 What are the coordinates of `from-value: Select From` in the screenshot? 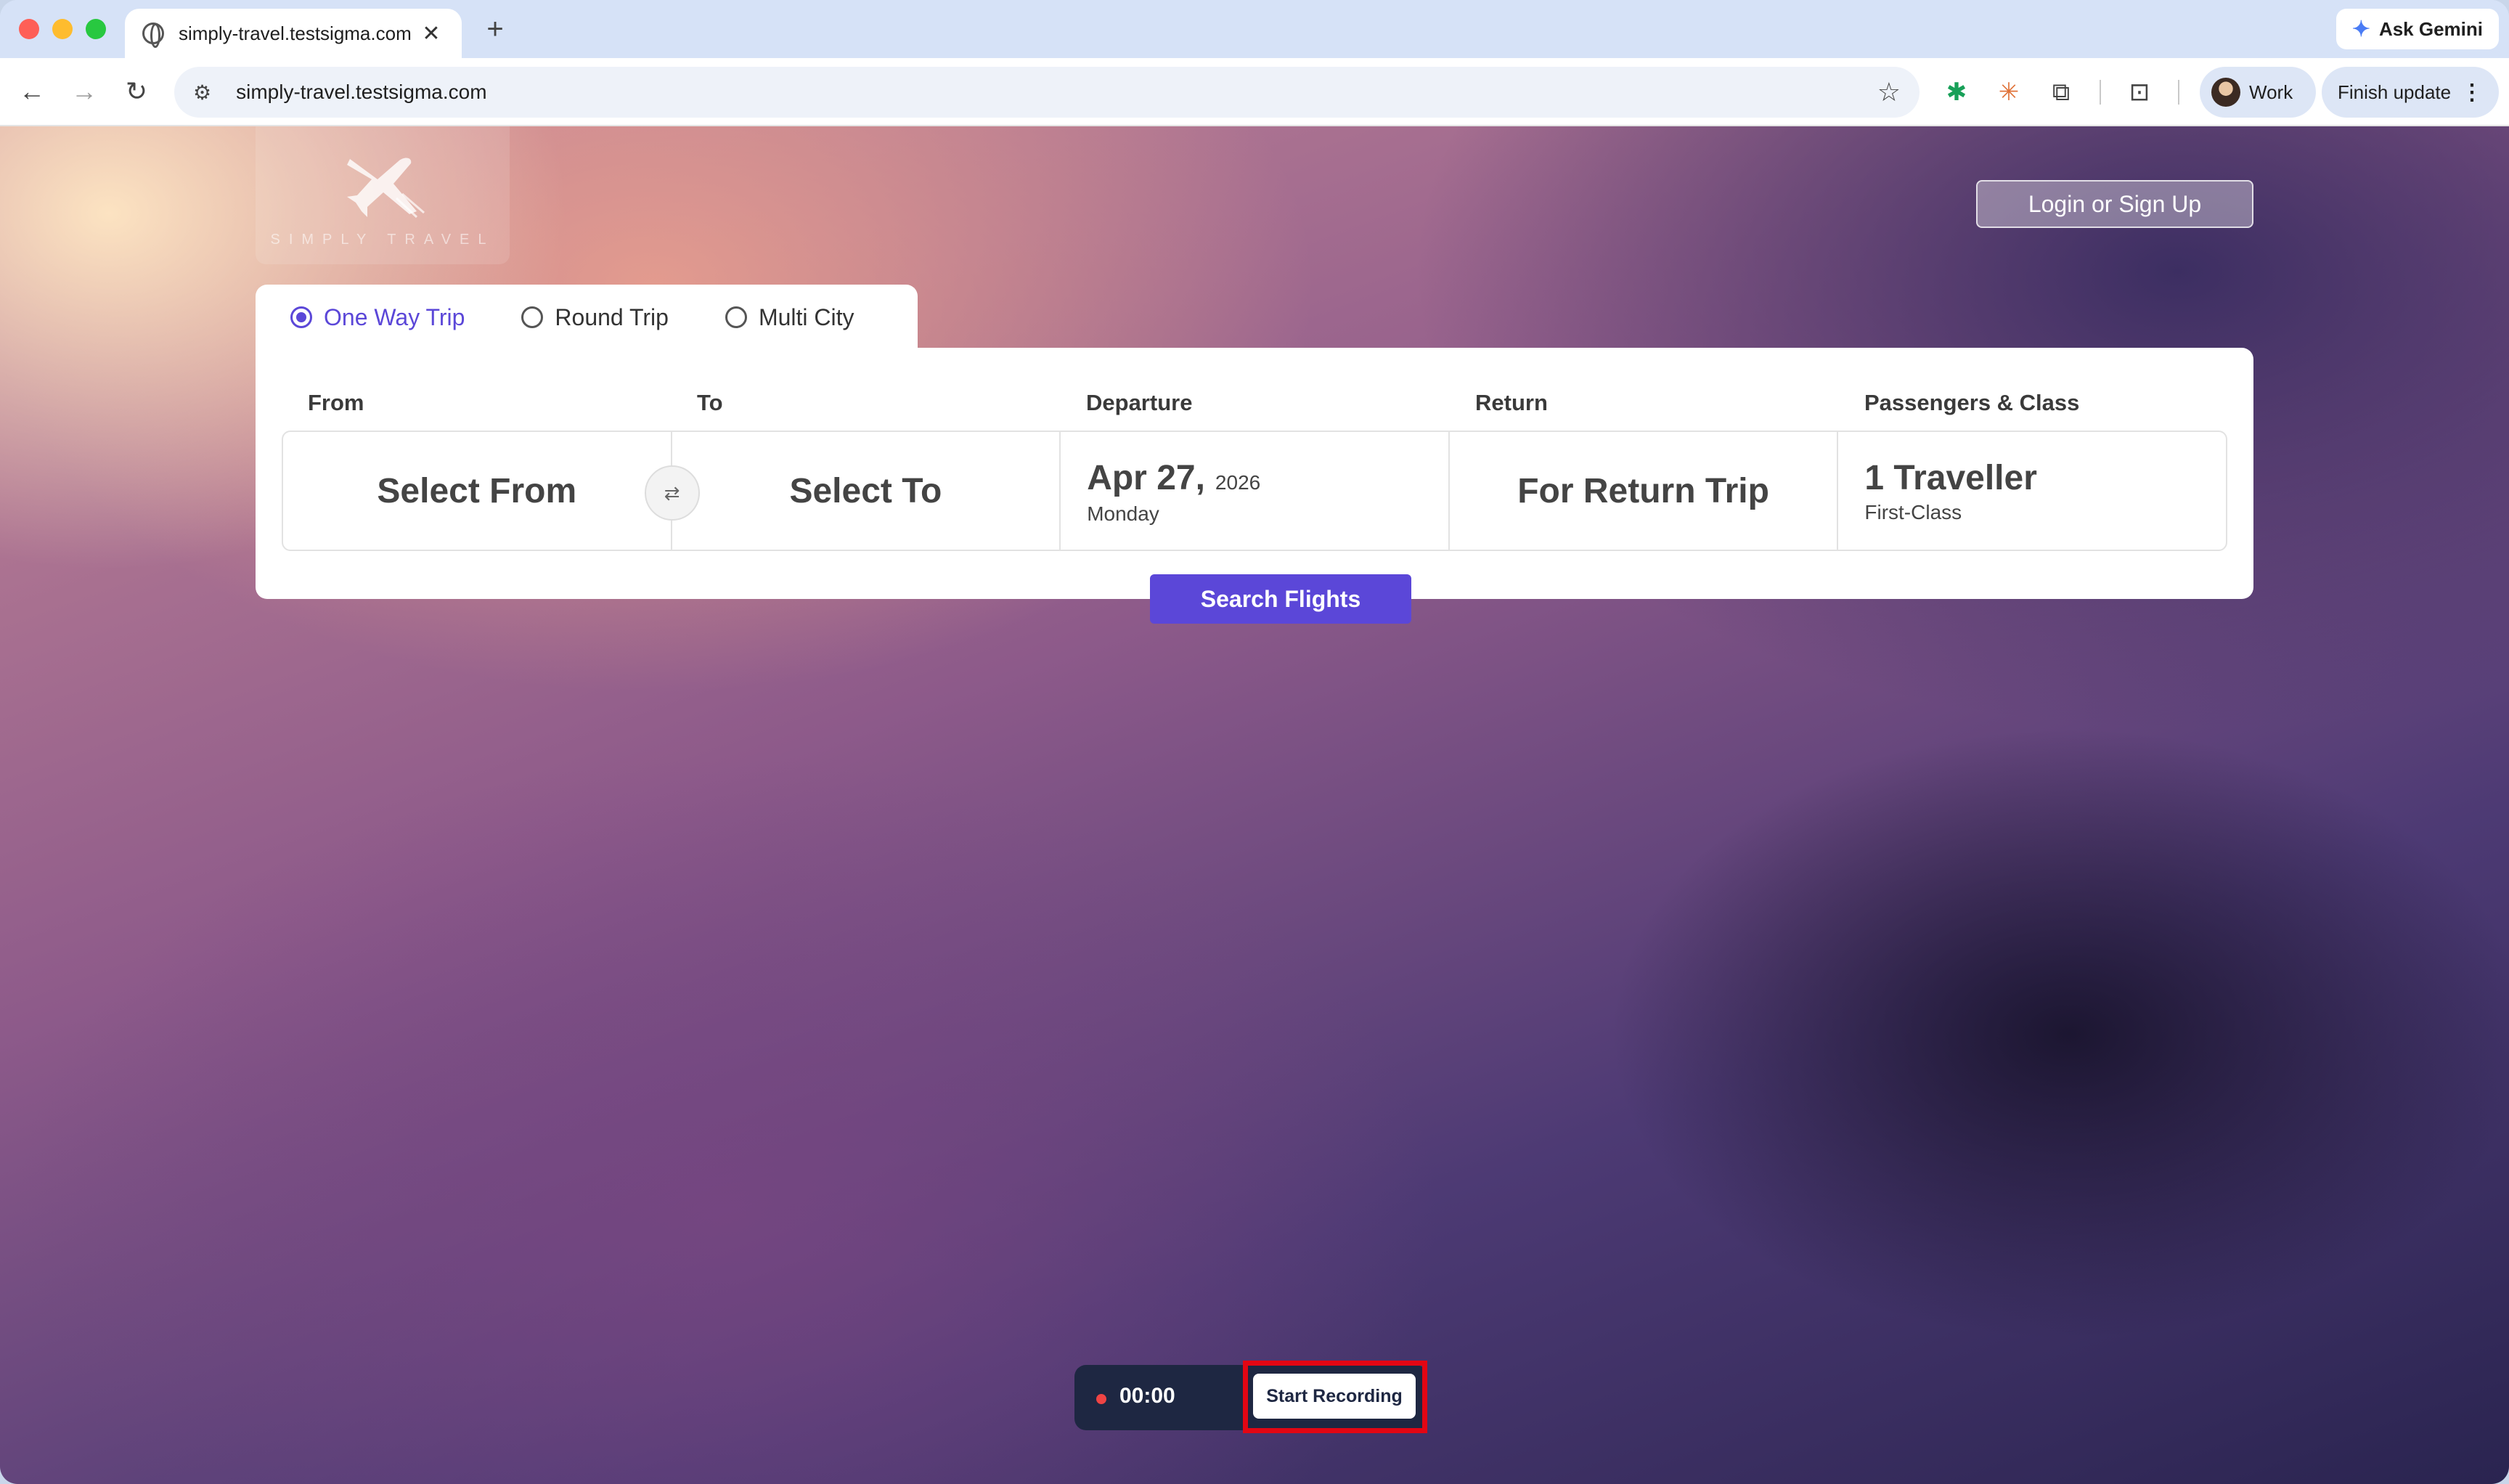 It's located at (477, 490).